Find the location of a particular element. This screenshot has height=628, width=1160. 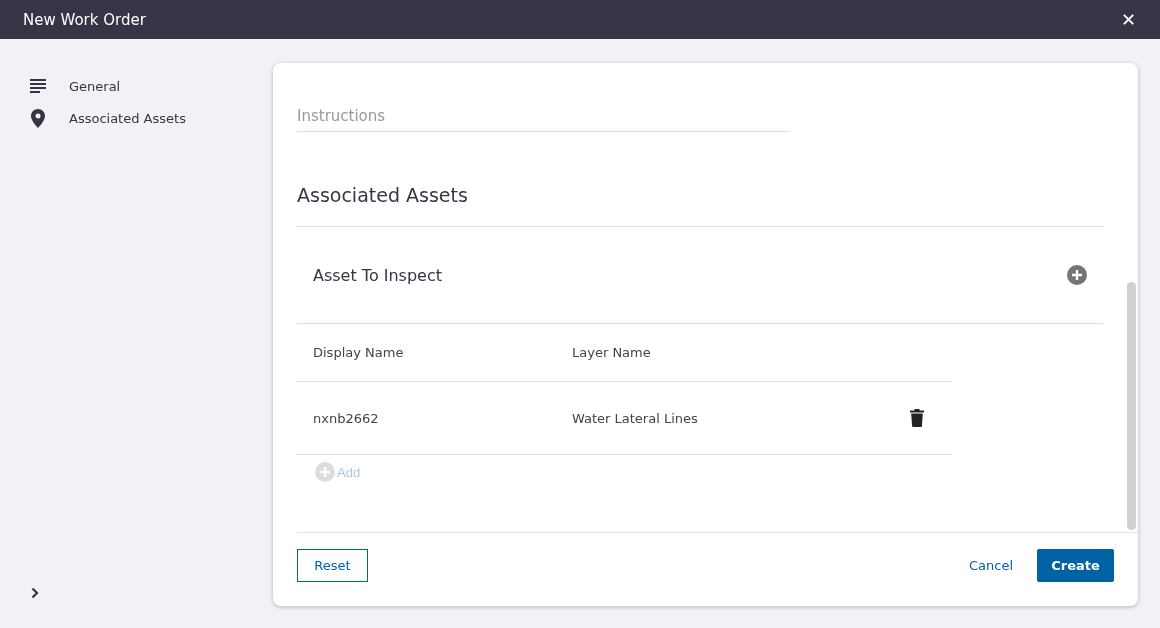

cancel-button: Cancel is located at coordinates (990, 565).